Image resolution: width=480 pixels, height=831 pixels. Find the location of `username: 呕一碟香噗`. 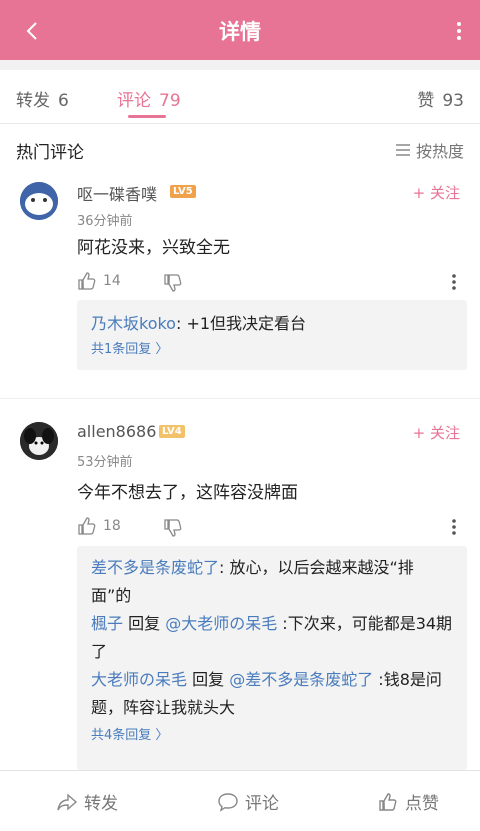

username: 呕一碟香噗 is located at coordinates (117, 193).